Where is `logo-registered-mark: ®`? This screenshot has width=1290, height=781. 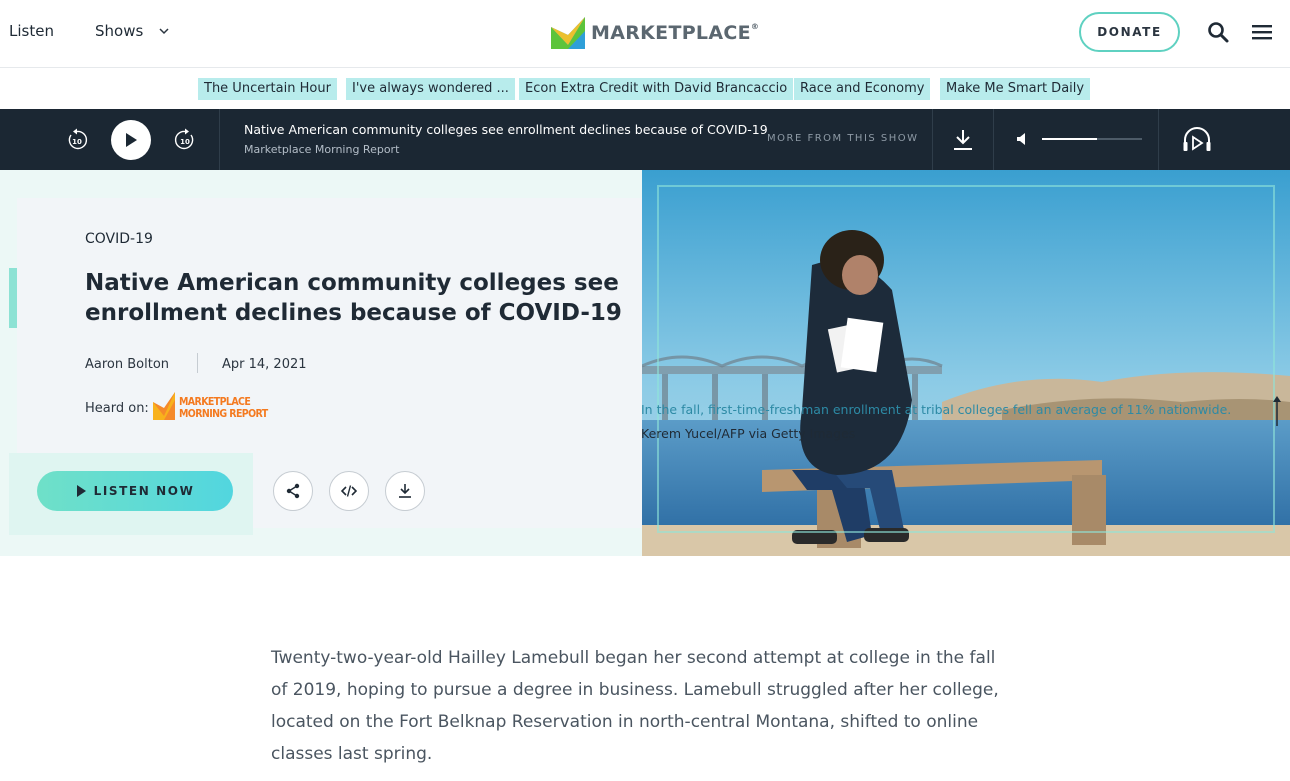 logo-registered-mark: ® is located at coordinates (755, 26).